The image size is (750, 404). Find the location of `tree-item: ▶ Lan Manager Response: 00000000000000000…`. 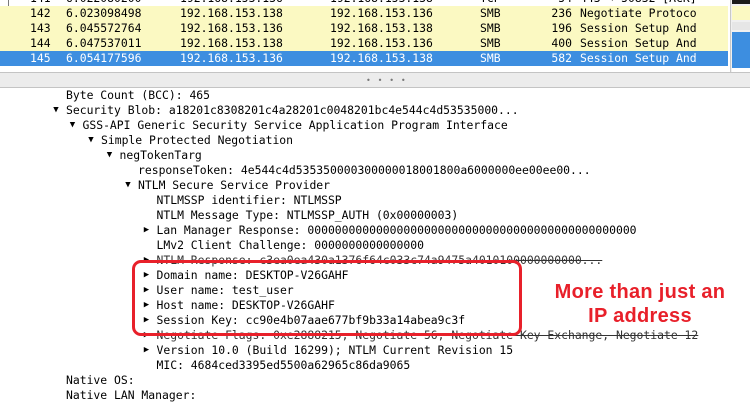

tree-item: ▶ Lan Manager Response: 00000000000000000… is located at coordinates (375, 230).